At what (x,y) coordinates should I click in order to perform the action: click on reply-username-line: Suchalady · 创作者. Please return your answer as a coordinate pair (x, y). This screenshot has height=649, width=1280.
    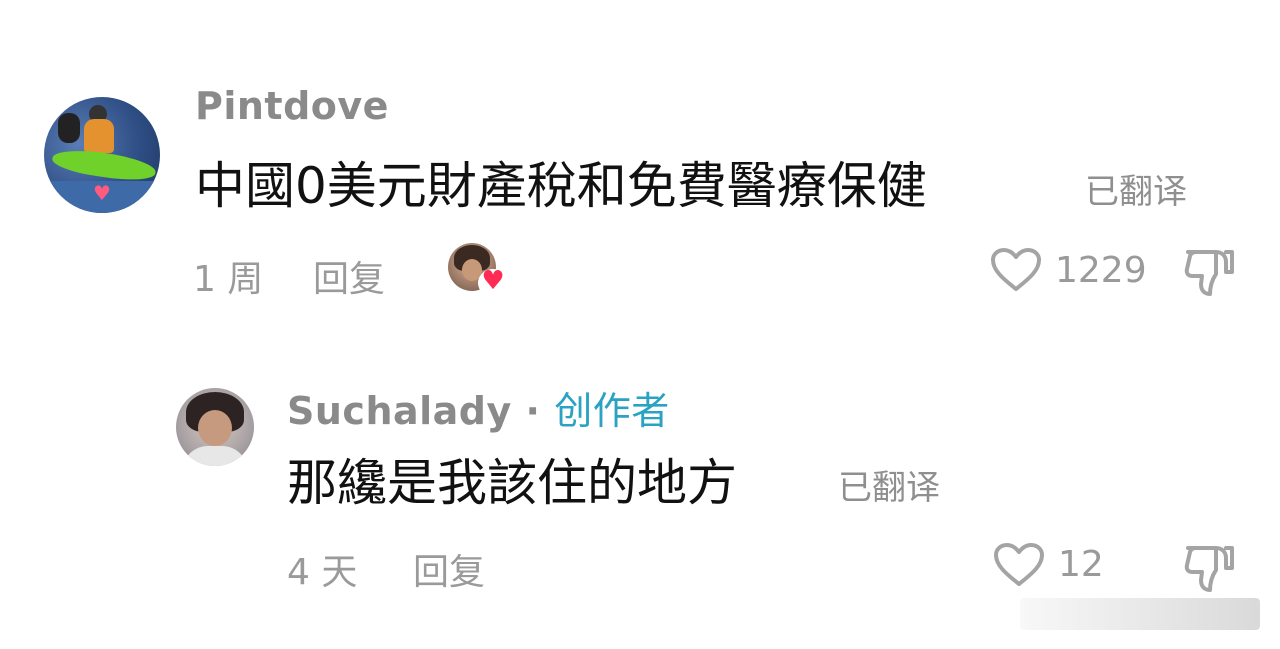
    Looking at the image, I should click on (478, 407).